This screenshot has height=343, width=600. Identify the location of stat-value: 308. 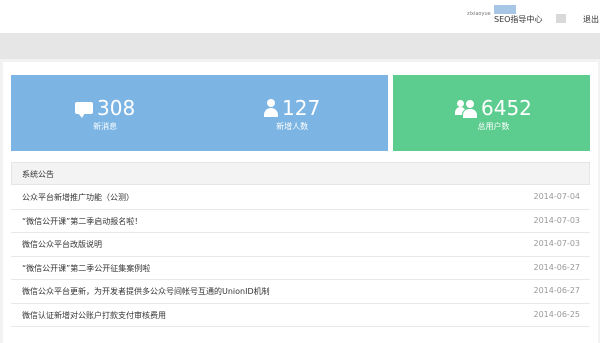
(116, 108).